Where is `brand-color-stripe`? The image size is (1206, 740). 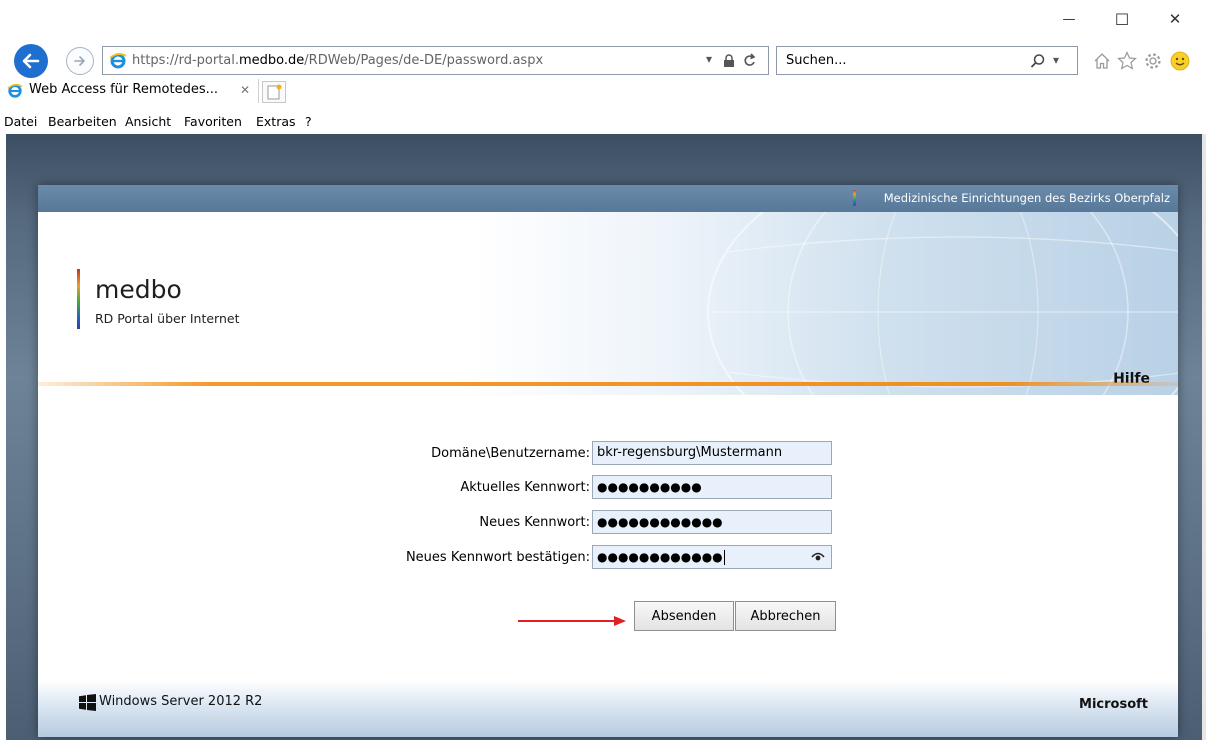 brand-color-stripe is located at coordinates (78, 299).